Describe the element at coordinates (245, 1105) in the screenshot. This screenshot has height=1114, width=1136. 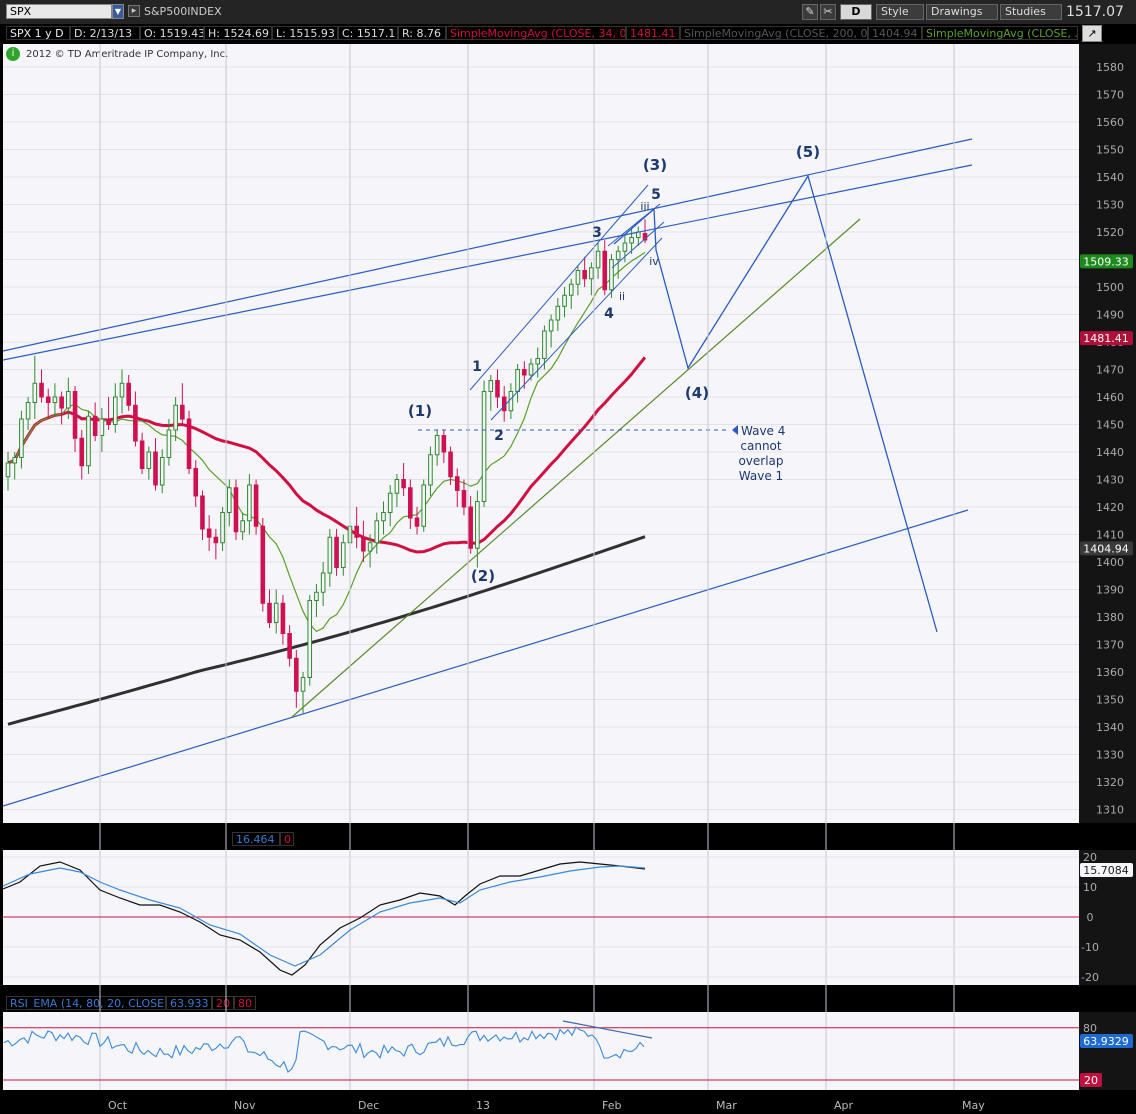
I see `x-tick-label: Nov` at that location.